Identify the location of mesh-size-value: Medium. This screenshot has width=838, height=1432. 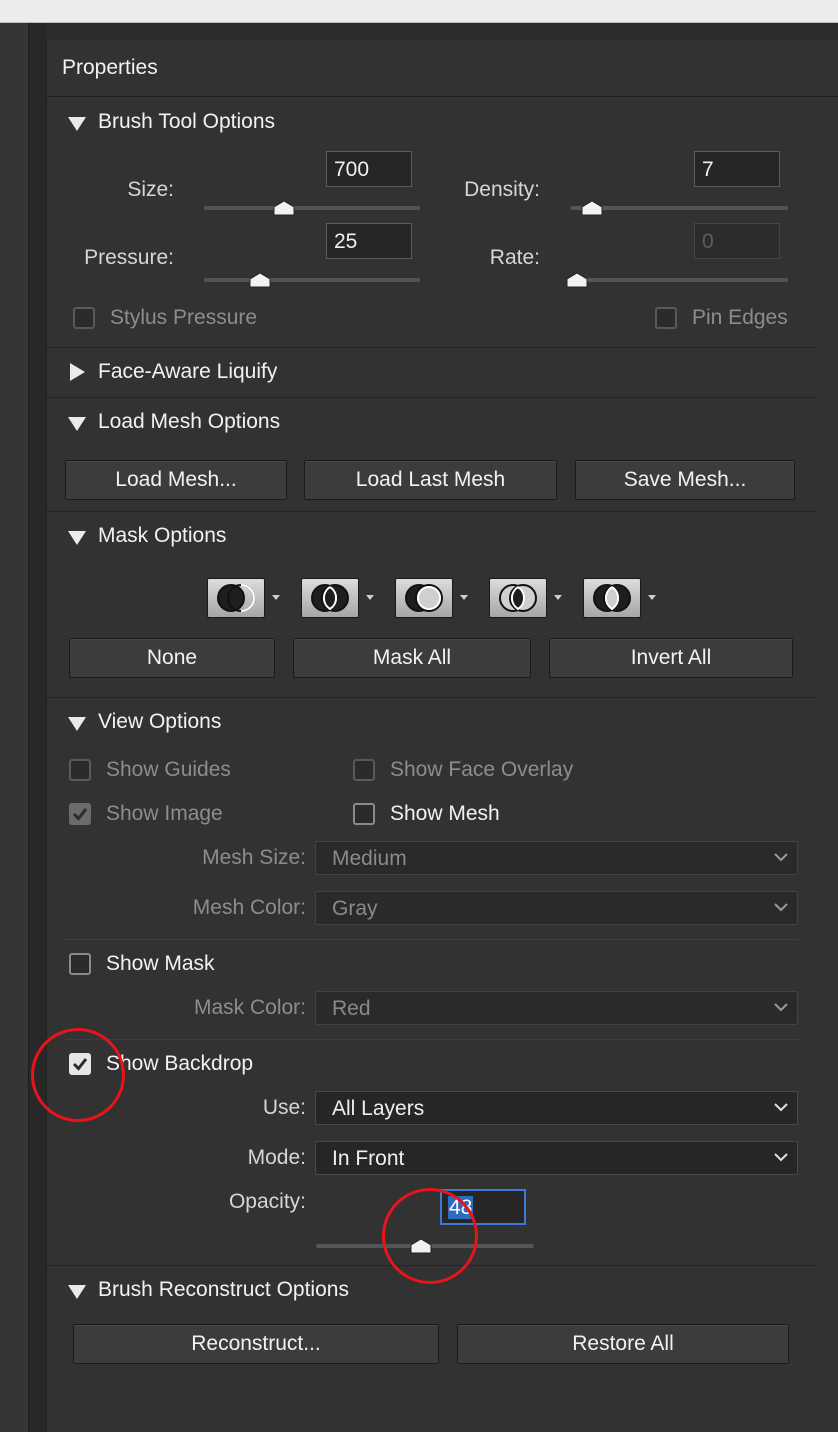
(369, 858).